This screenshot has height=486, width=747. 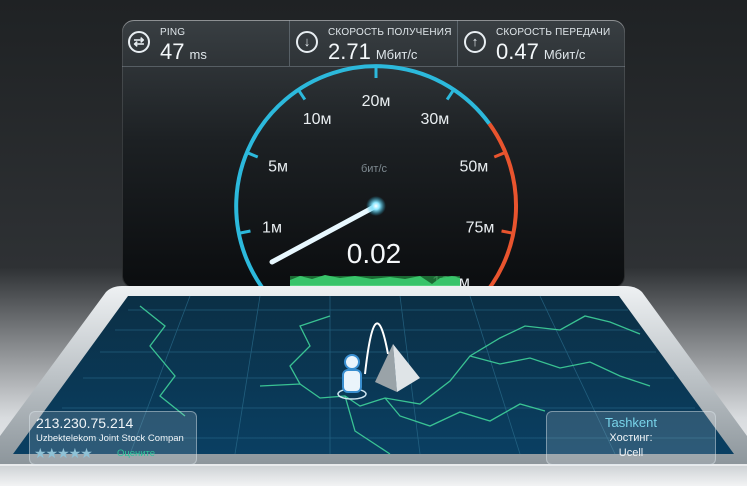 I want to click on gauge-hub, so click(x=376, y=206).